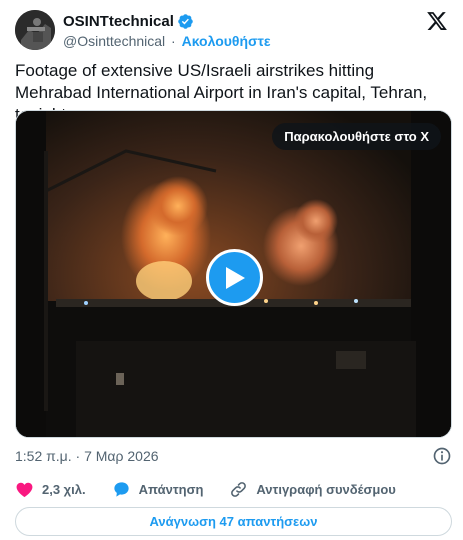  I want to click on heart-icon, so click(24, 489).